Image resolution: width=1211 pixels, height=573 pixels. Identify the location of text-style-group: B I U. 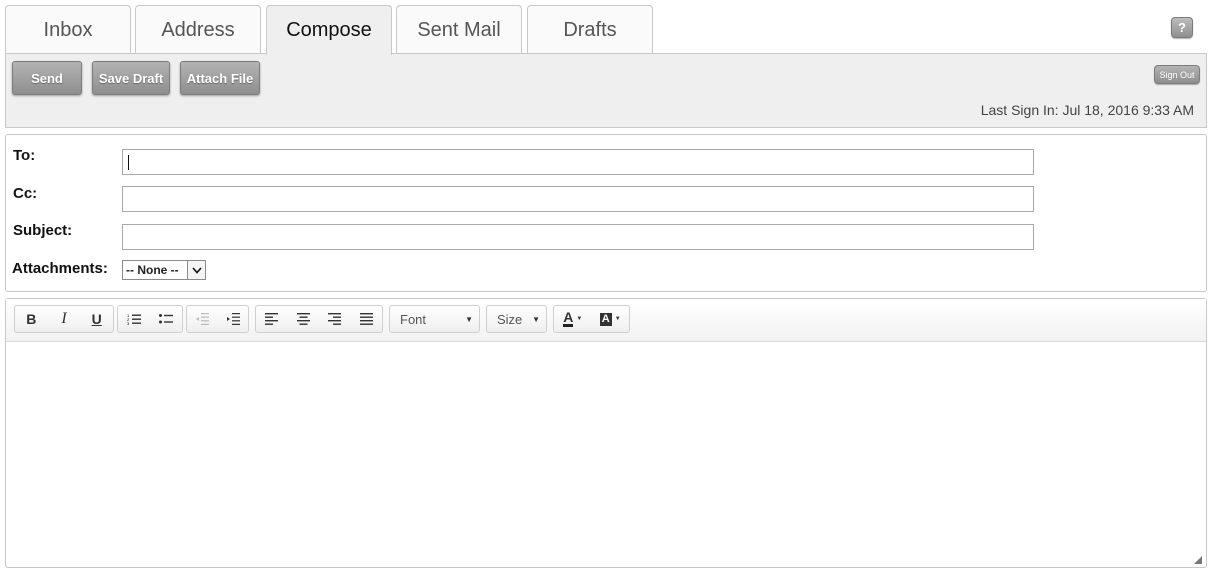
(64, 319).